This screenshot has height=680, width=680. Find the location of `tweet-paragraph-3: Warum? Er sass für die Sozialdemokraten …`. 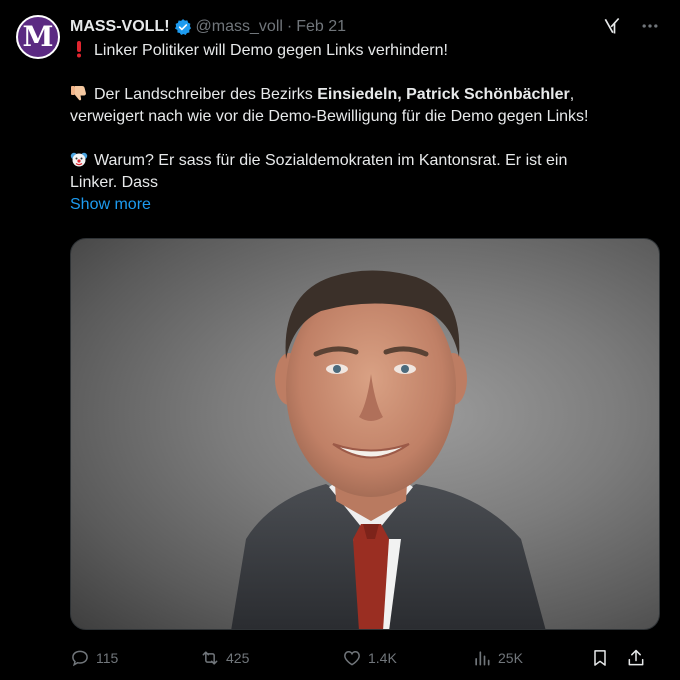

tweet-paragraph-3: Warum? Er sass für die Sozialdemokraten … is located at coordinates (365, 172).